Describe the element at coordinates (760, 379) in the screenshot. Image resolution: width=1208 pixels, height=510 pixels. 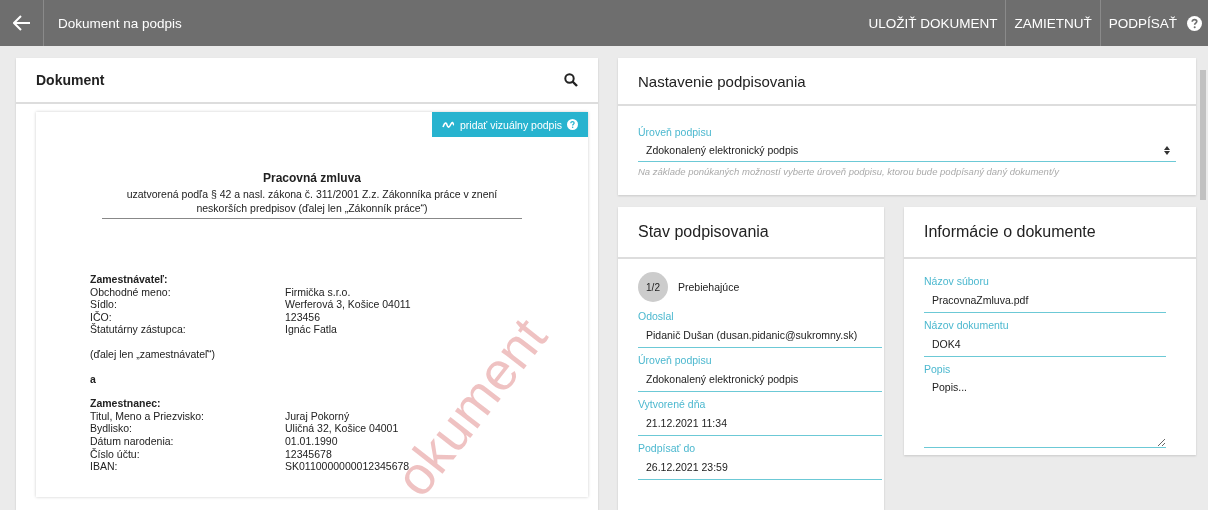
I see `field-value: Zdokonalený elektronický podpis` at that location.